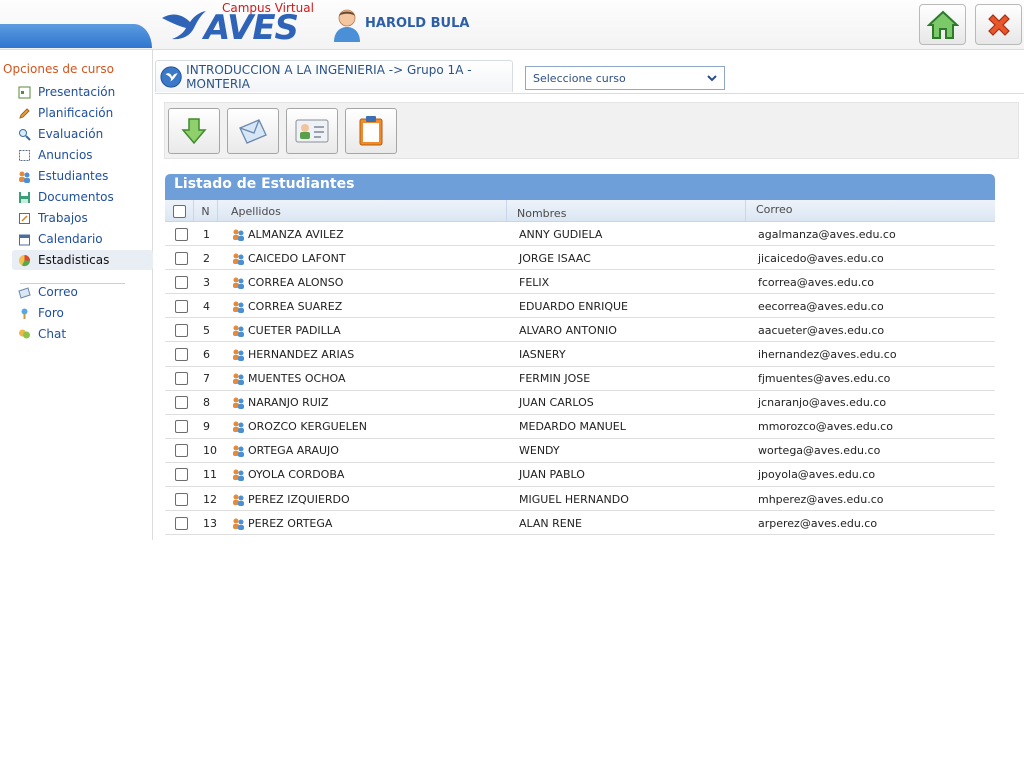 The height and width of the screenshot is (768, 1024). What do you see at coordinates (626, 211) in the screenshot?
I see `column-header-nombres: Nombres` at bounding box center [626, 211].